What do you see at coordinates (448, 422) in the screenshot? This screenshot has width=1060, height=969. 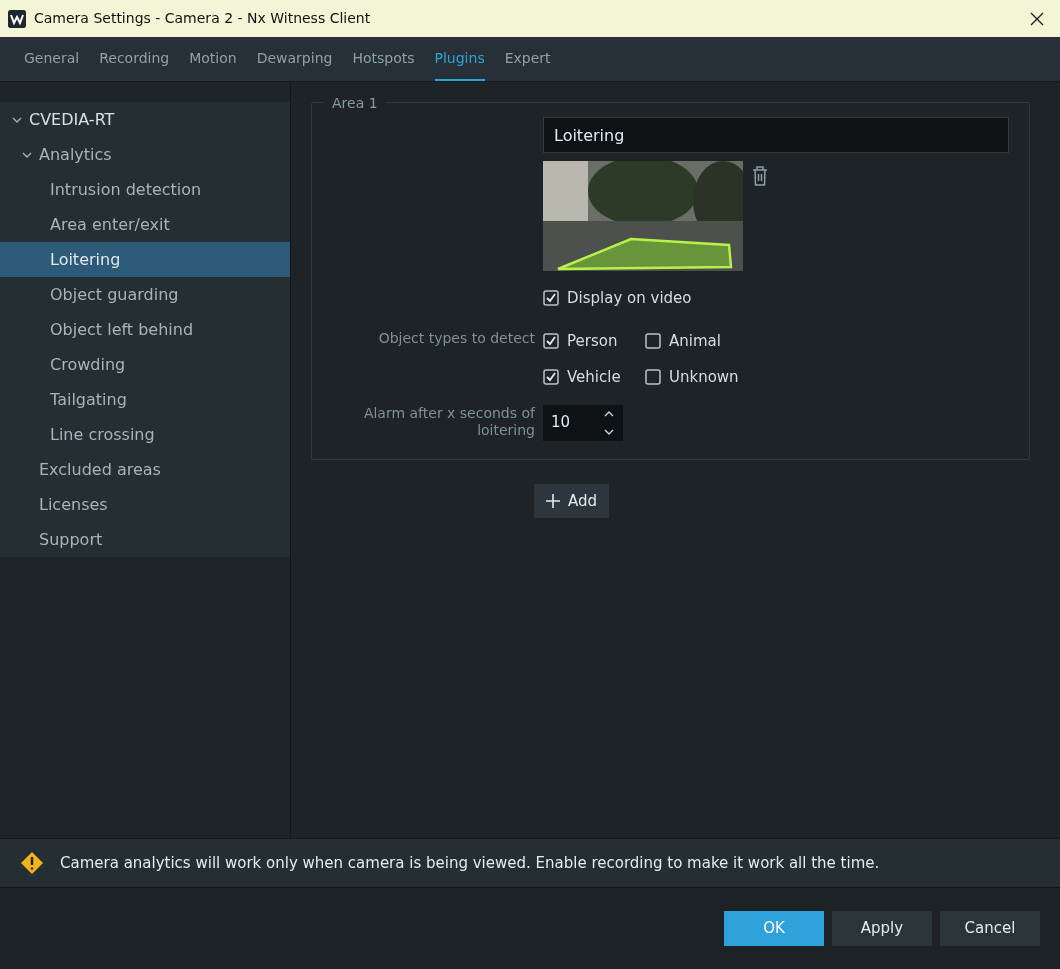 I see `alarm-label: Alarm after x seconds of loitering` at bounding box center [448, 422].